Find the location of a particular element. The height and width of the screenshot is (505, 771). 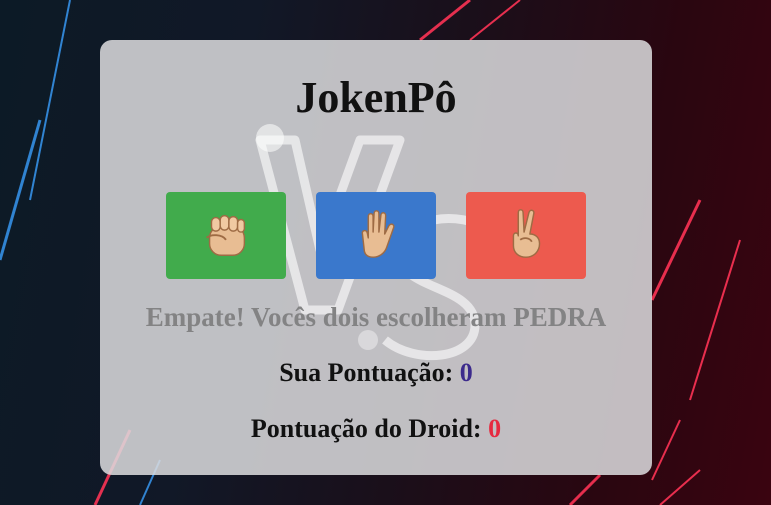

scissors-button is located at coordinates (526, 235).